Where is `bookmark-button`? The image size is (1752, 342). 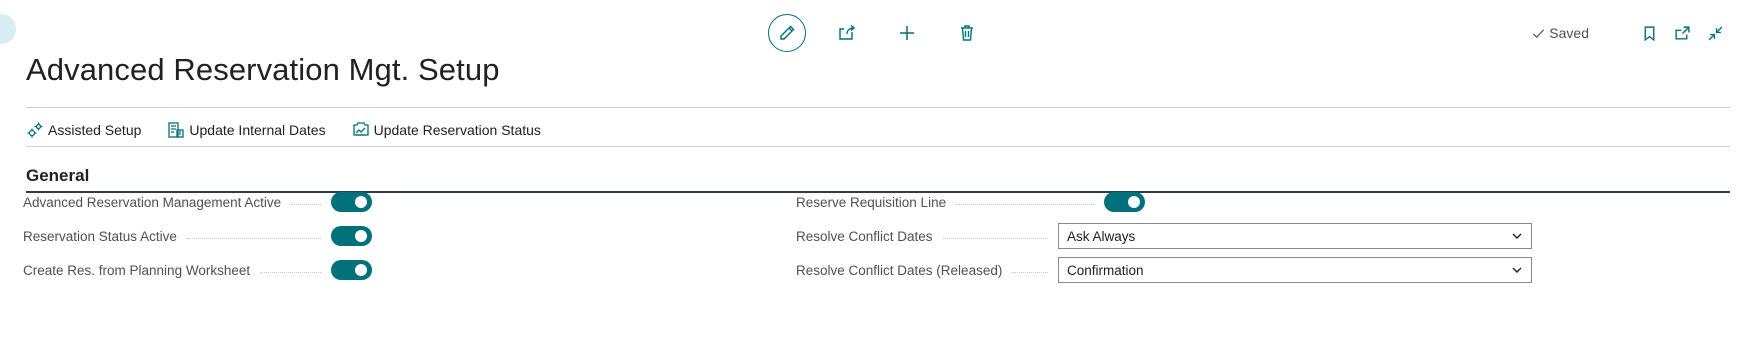
bookmark-button is located at coordinates (1649, 33).